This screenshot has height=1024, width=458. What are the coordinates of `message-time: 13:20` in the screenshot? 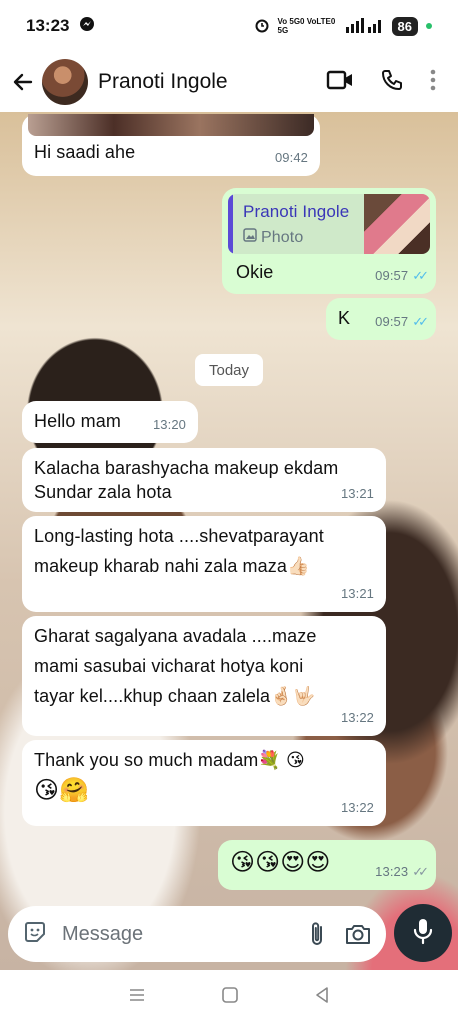 It's located at (169, 424).